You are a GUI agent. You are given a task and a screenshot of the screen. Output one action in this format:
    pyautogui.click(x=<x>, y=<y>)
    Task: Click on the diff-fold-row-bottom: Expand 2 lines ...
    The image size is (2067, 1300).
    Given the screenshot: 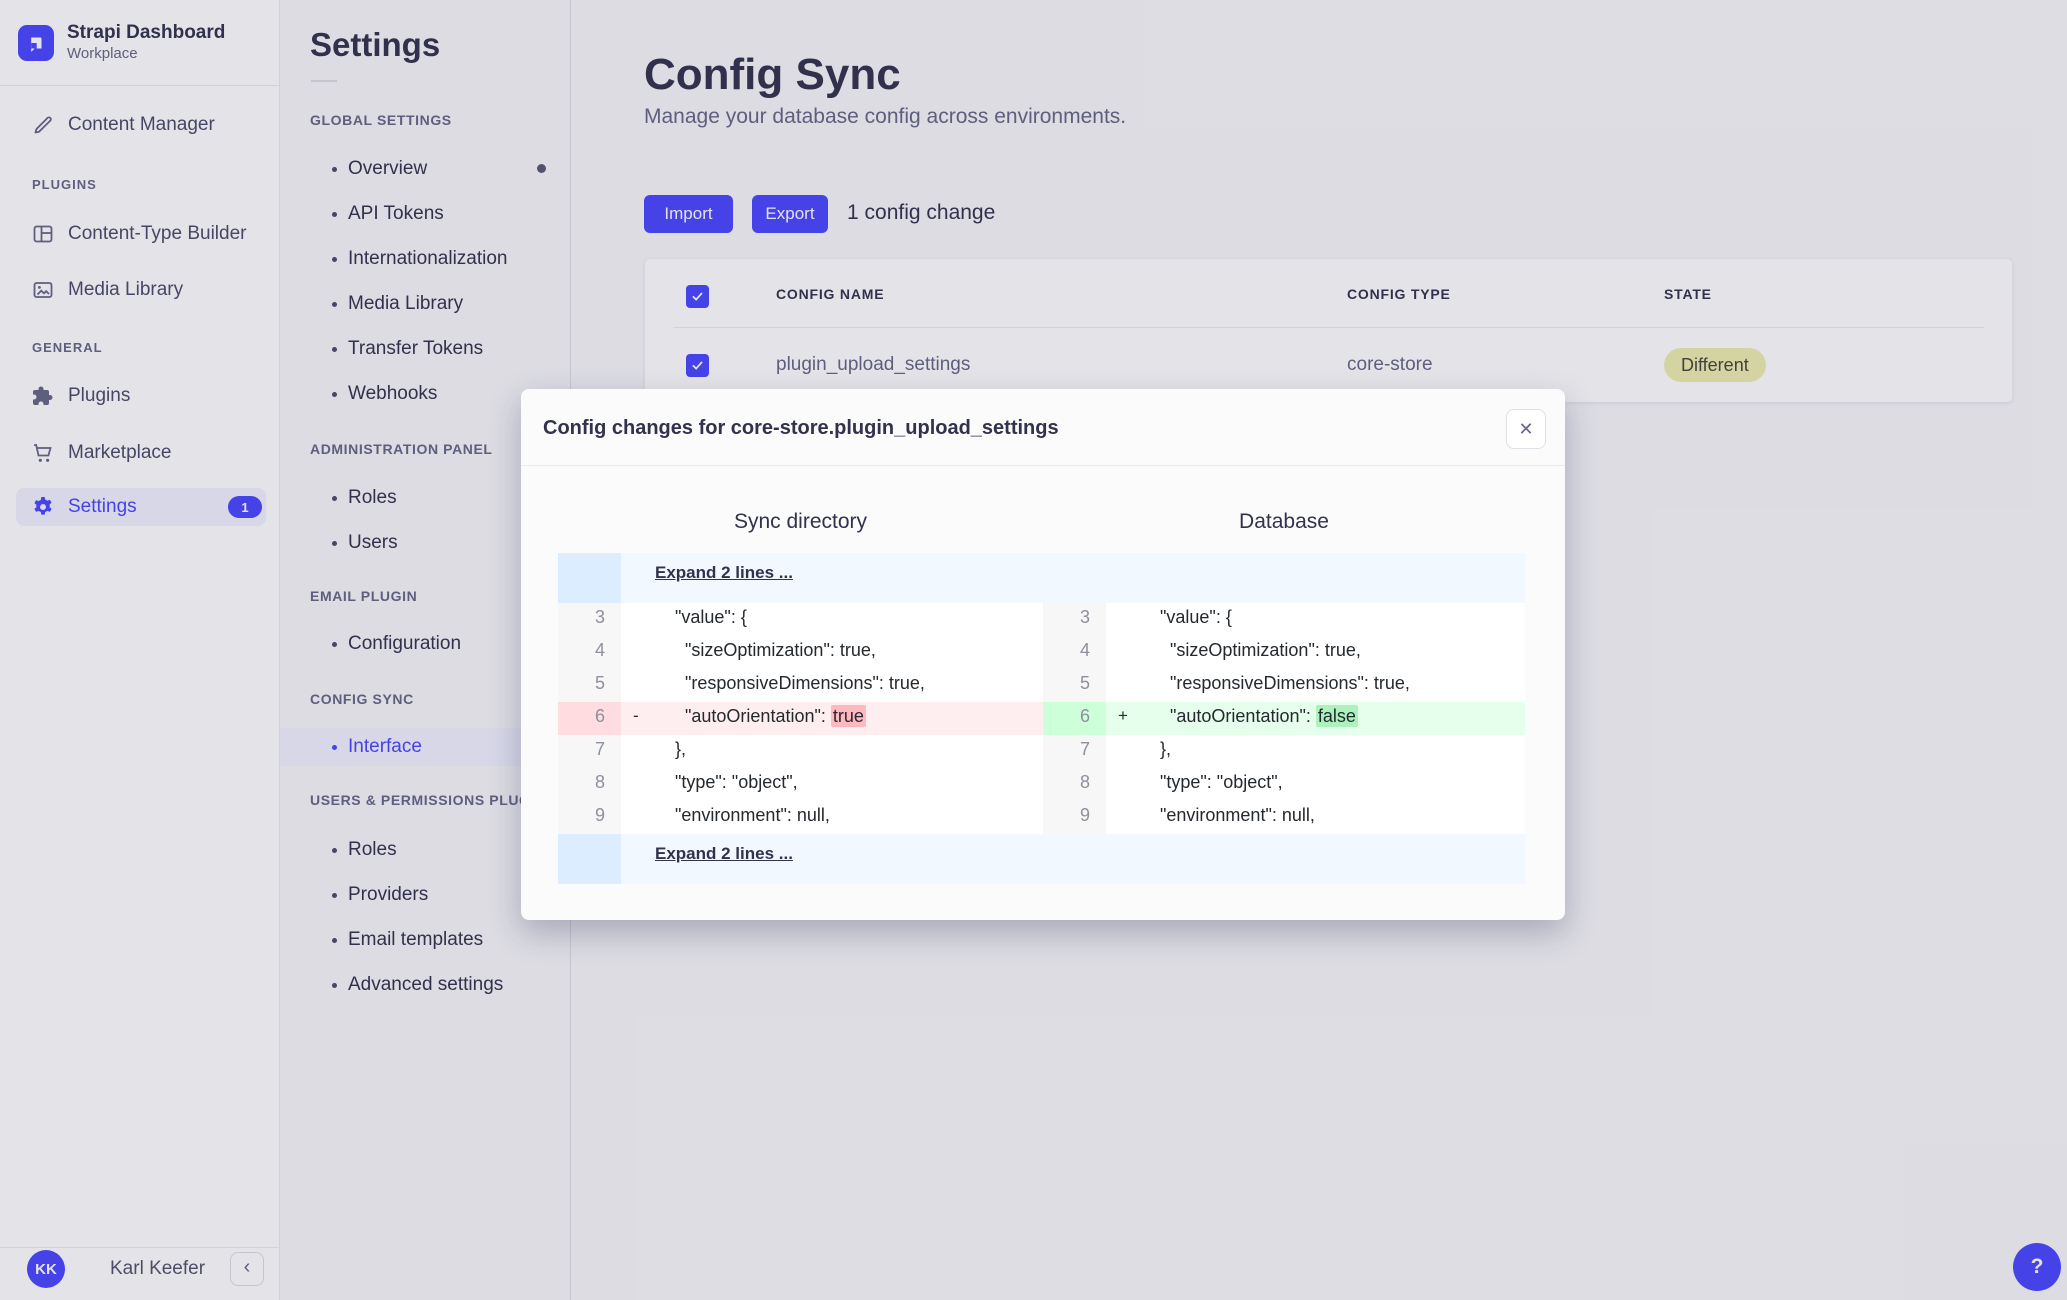 What is the action you would take?
    pyautogui.click(x=1041, y=859)
    